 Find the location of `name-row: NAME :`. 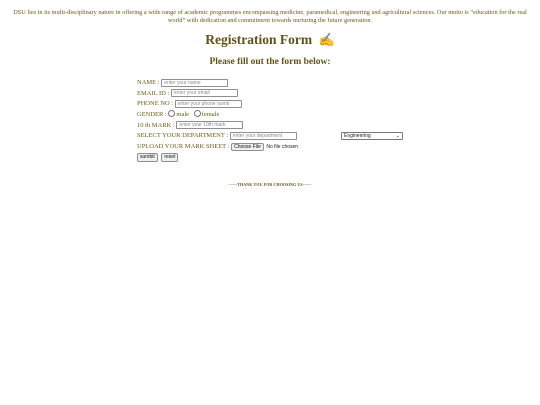

name-row: NAME : is located at coordinates (183, 83).